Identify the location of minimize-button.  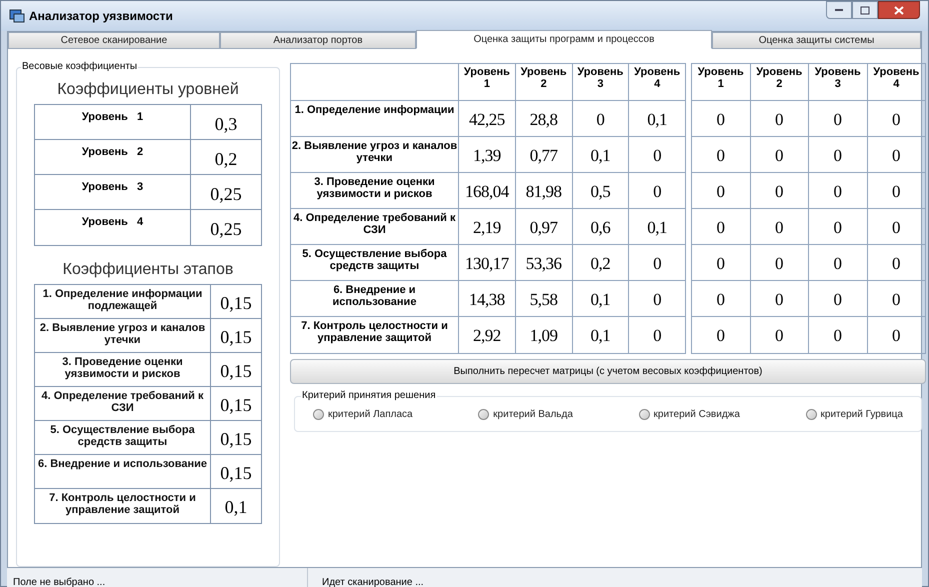
(839, 10).